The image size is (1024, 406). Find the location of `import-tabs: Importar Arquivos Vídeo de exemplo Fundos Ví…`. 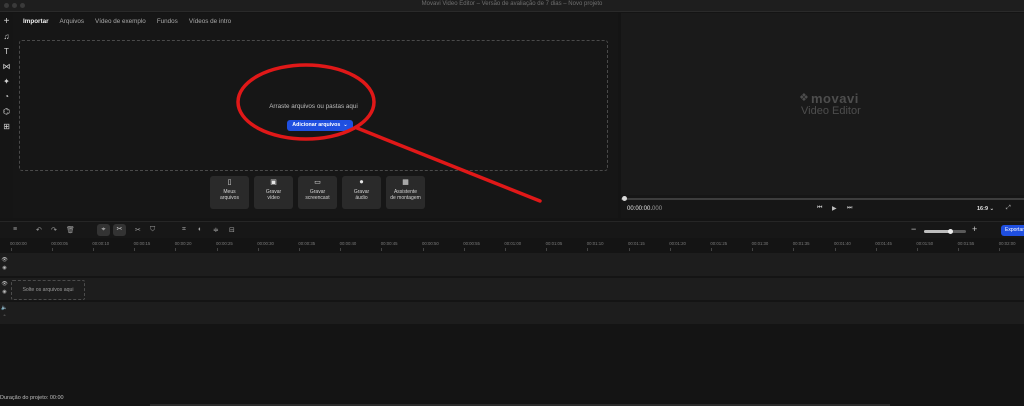

import-tabs: Importar Arquivos Vídeo de exemplo Fundos Ví… is located at coordinates (132, 21).